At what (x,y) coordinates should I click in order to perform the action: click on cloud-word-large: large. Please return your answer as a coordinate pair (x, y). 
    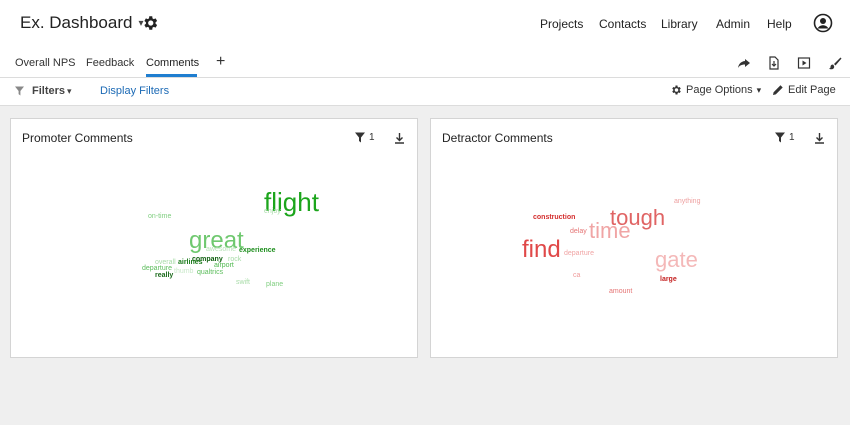
    Looking at the image, I should click on (668, 279).